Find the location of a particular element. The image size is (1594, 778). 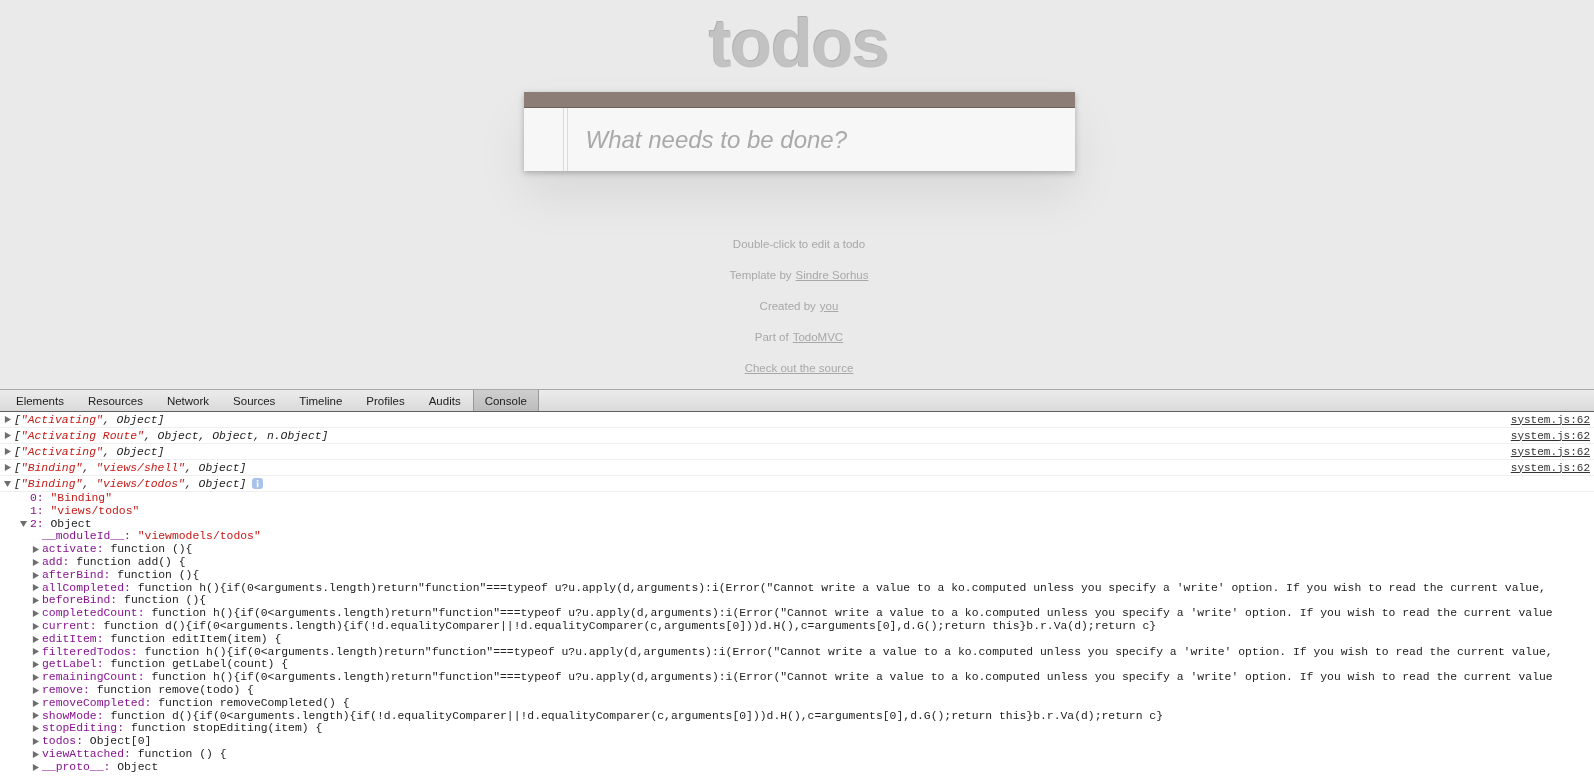

devtools-tab: Profiles is located at coordinates (385, 400).